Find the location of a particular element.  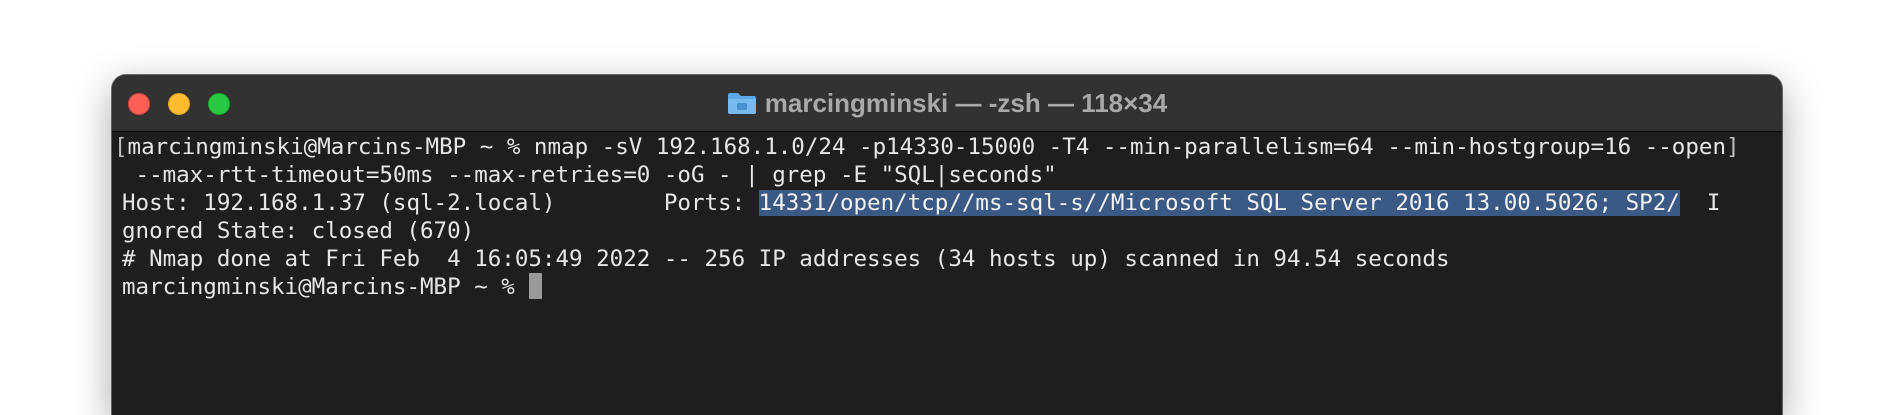

bracket-right: ] is located at coordinates (1733, 147).